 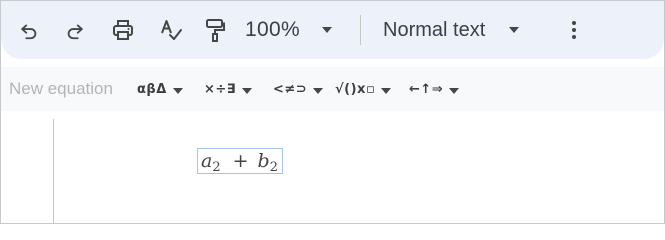 I want to click on equation-term1-base: a, so click(x=207, y=161).